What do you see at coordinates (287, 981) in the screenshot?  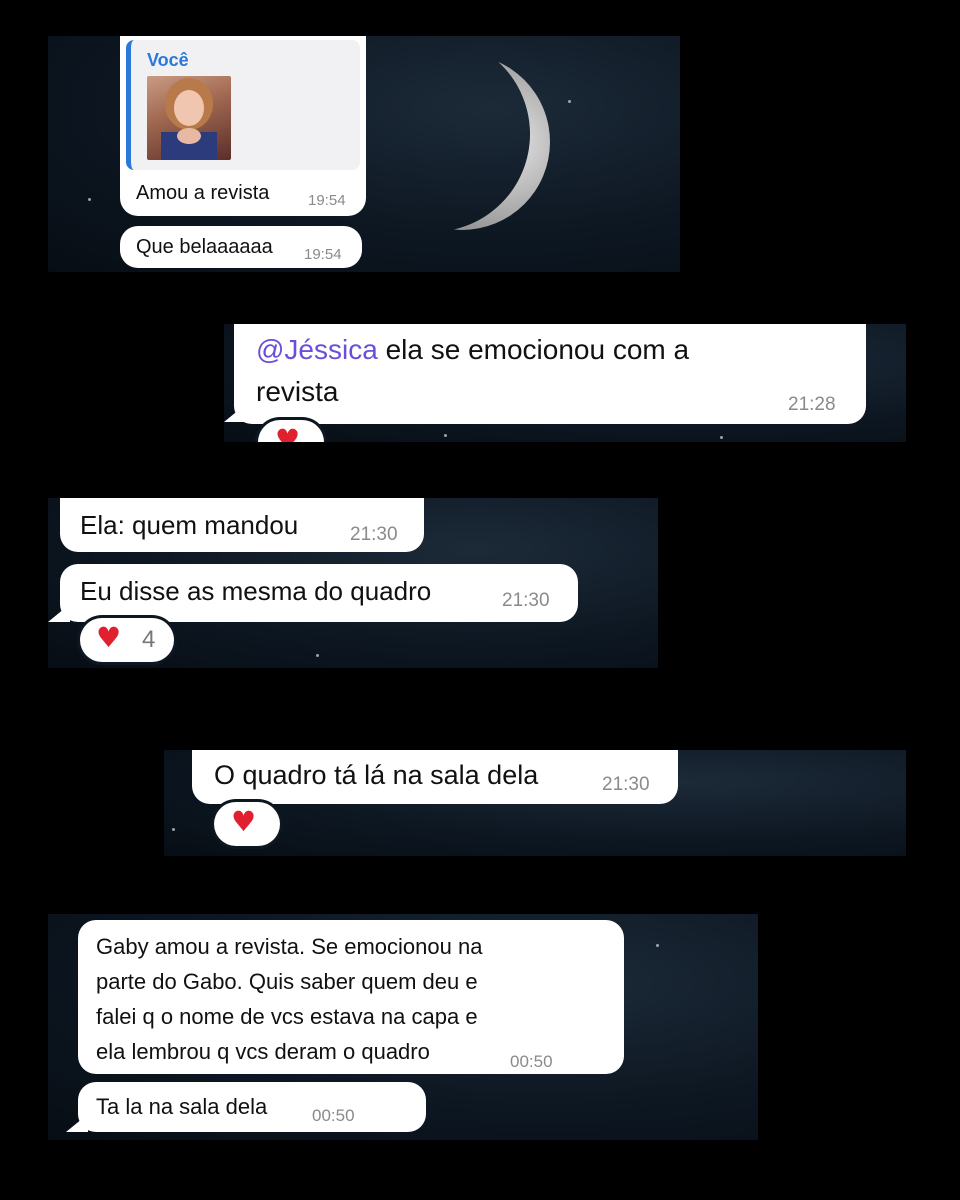 I see `message-line-2: parte do Gabo. Quis saber quem deu e` at bounding box center [287, 981].